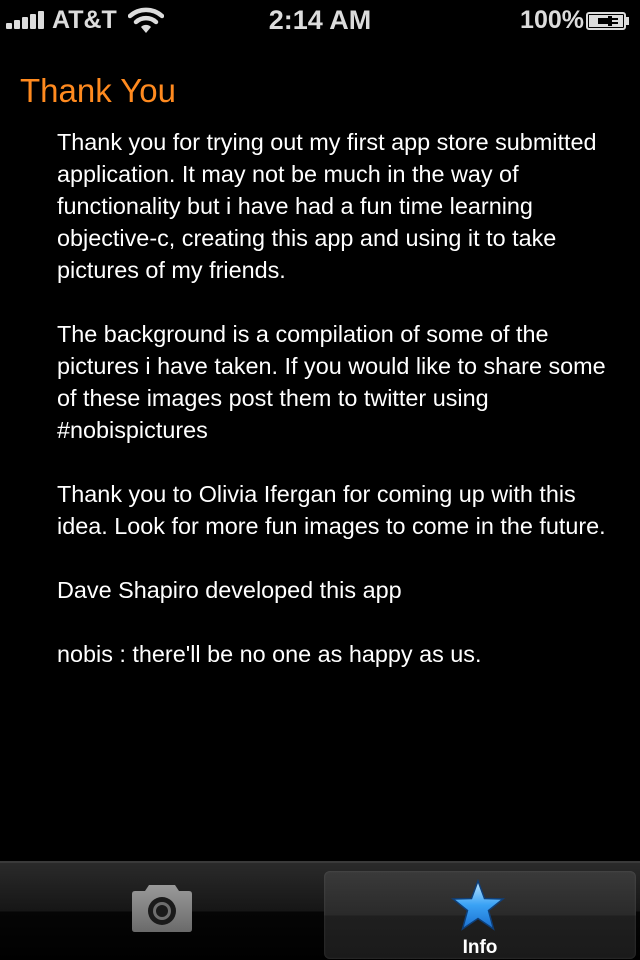 Image resolution: width=640 pixels, height=960 pixels. Describe the element at coordinates (552, 20) in the screenshot. I see `battery-percentage: 100%` at that location.